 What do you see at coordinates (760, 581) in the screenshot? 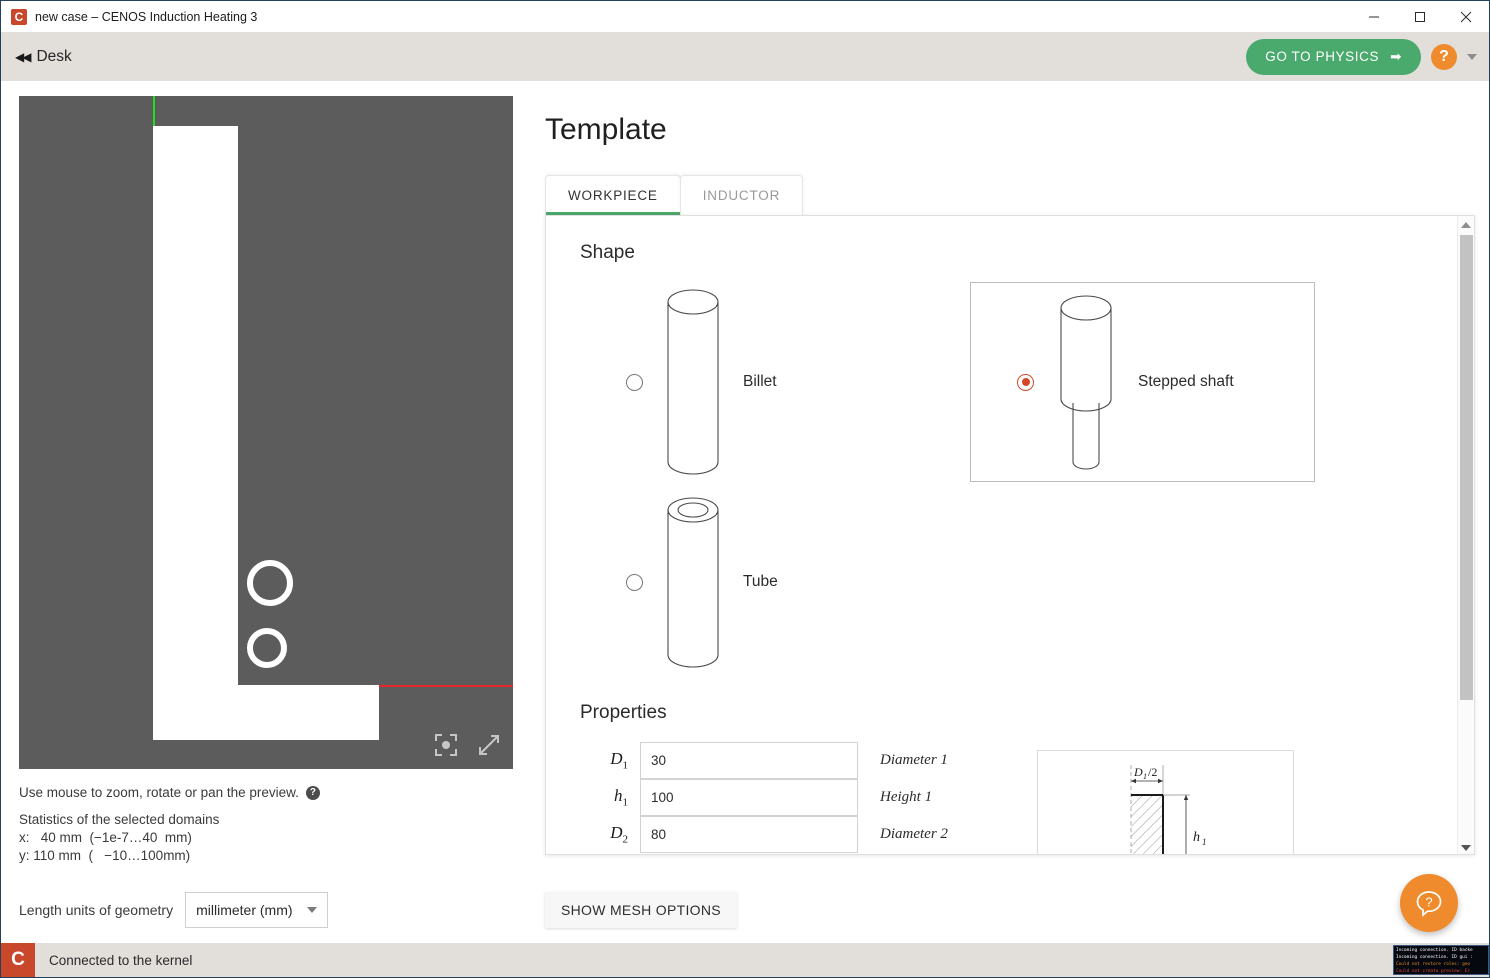
I see `shape-label-tube: Tube` at bounding box center [760, 581].